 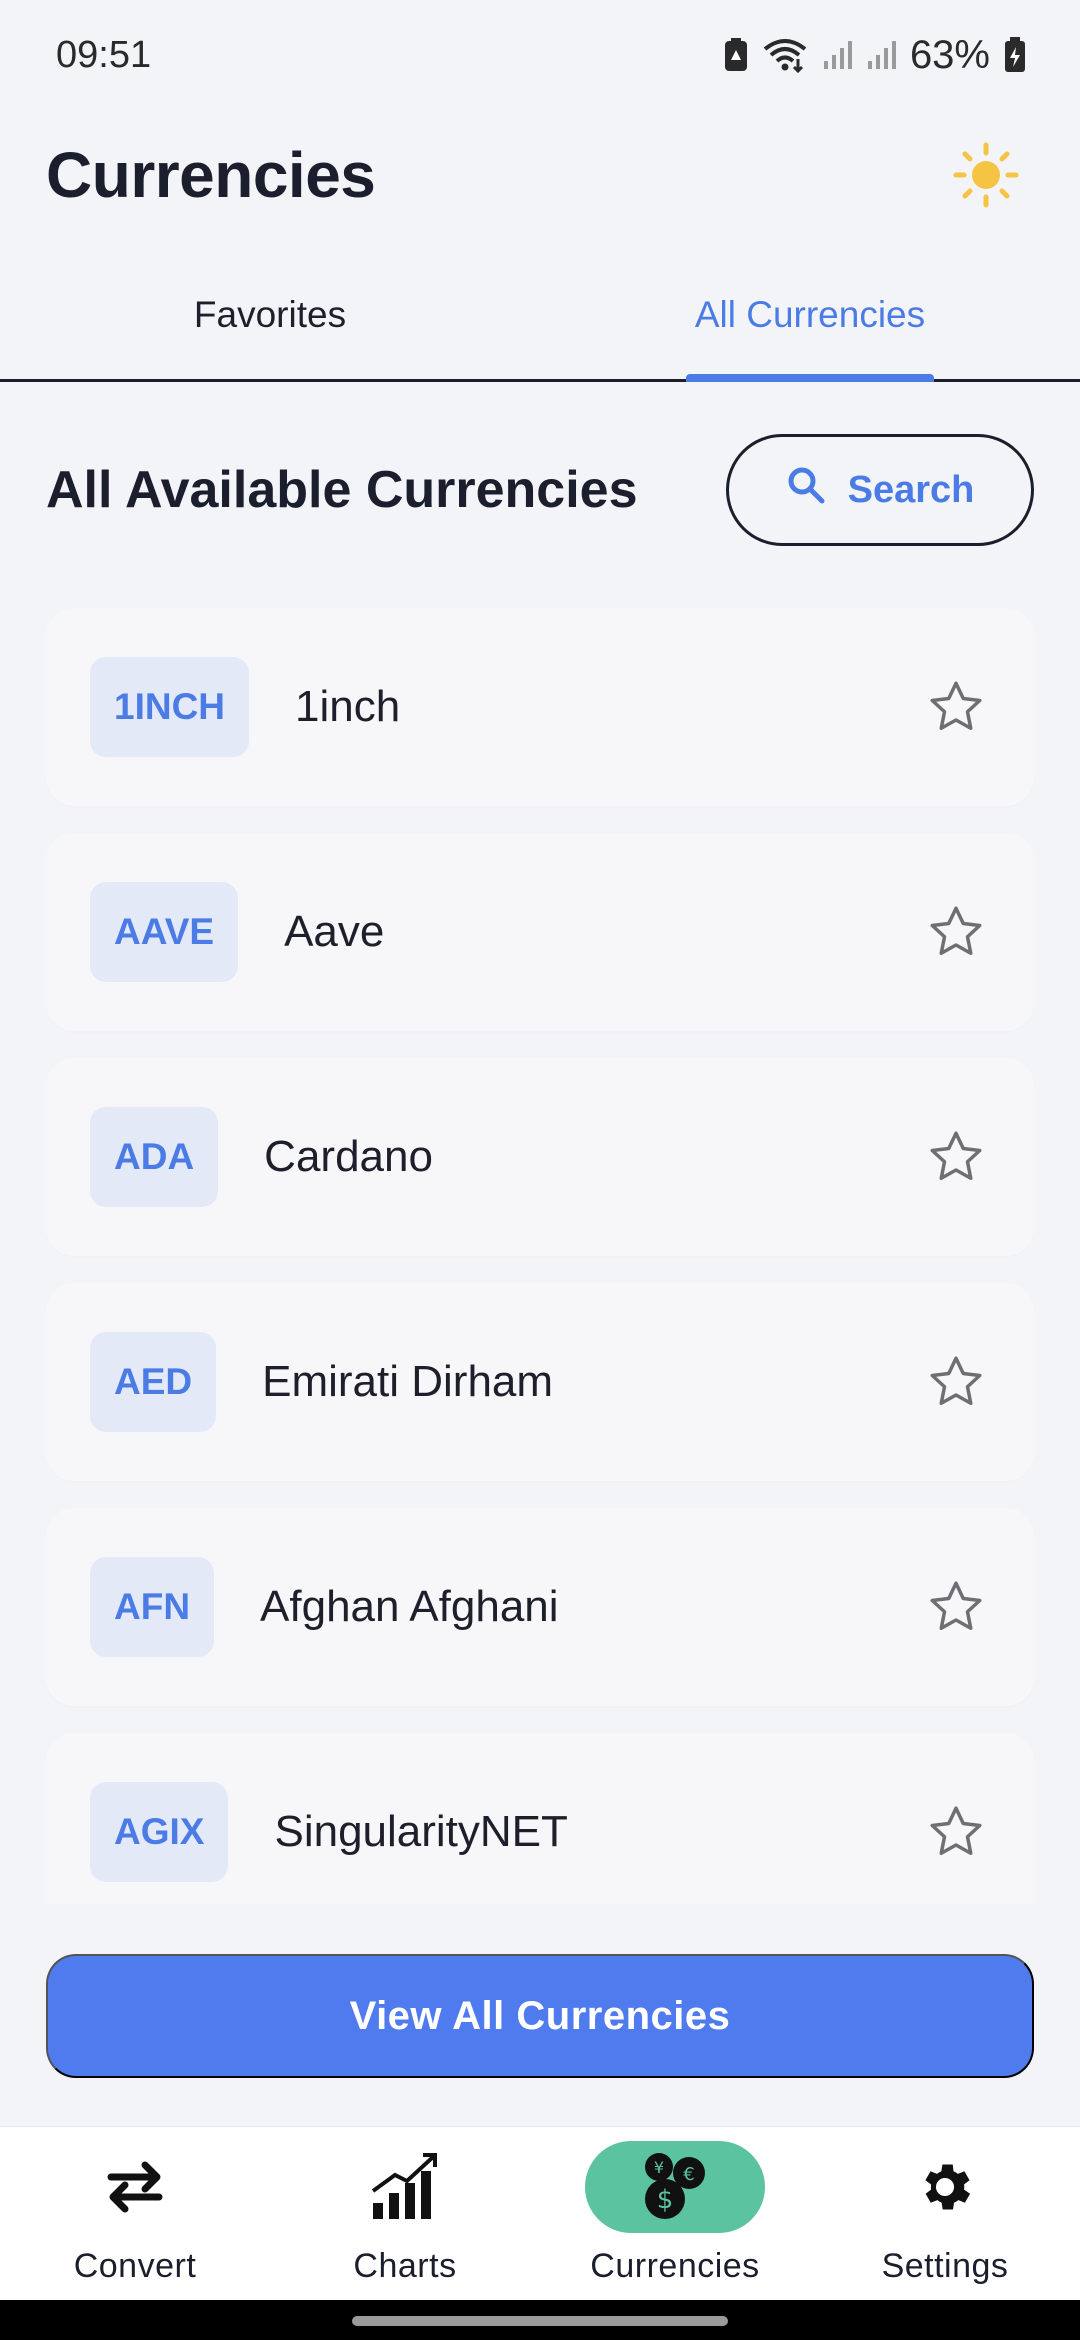 What do you see at coordinates (421, 1831) in the screenshot?
I see `currency-name: SingularityNET` at bounding box center [421, 1831].